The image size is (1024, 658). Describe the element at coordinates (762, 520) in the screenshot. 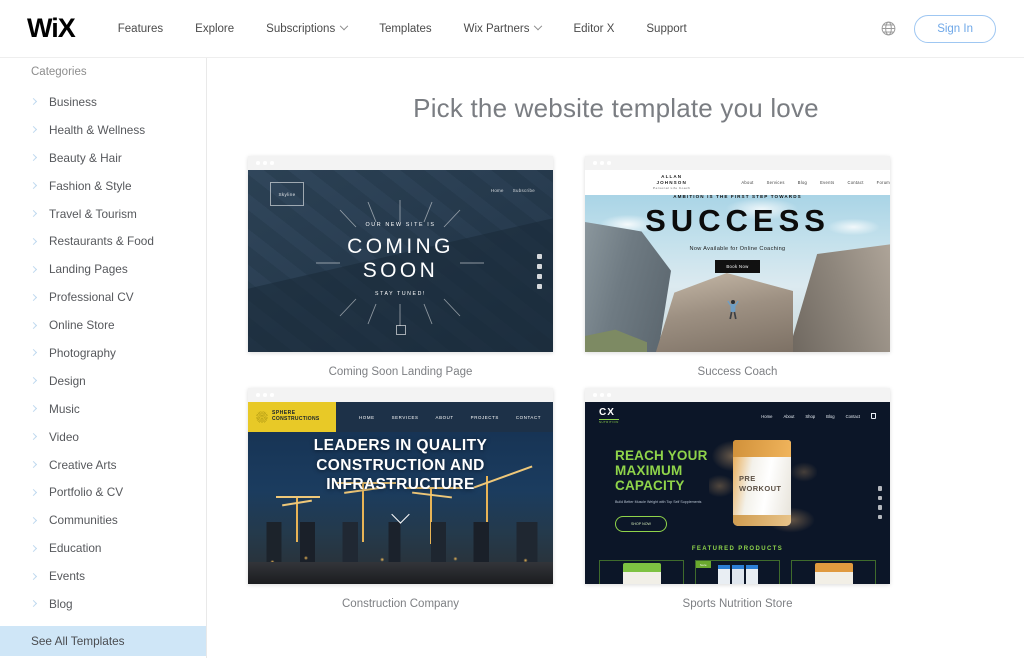

I see `pouch-bottom-band` at that location.